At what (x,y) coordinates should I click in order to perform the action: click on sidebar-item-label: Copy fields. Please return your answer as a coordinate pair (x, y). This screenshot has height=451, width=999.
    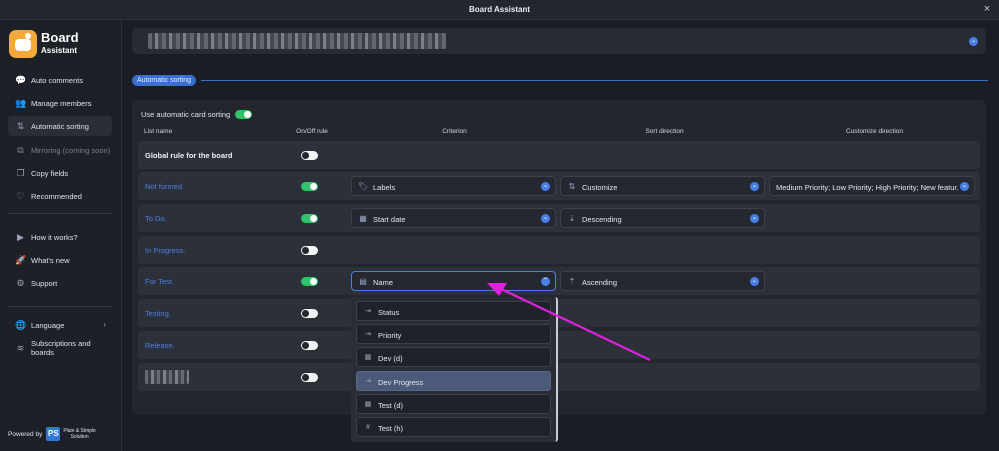
    Looking at the image, I should click on (50, 173).